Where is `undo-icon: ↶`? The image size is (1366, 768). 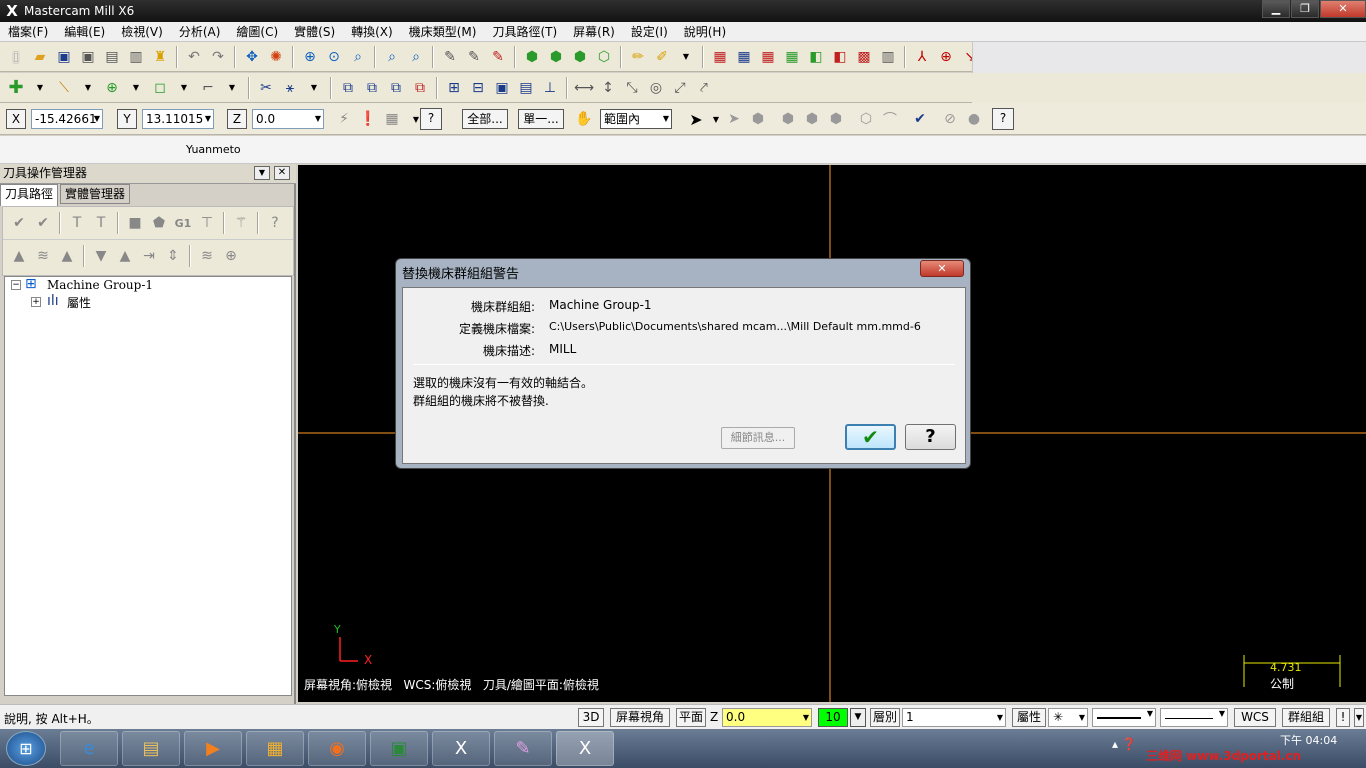 undo-icon: ↶ is located at coordinates (194, 57).